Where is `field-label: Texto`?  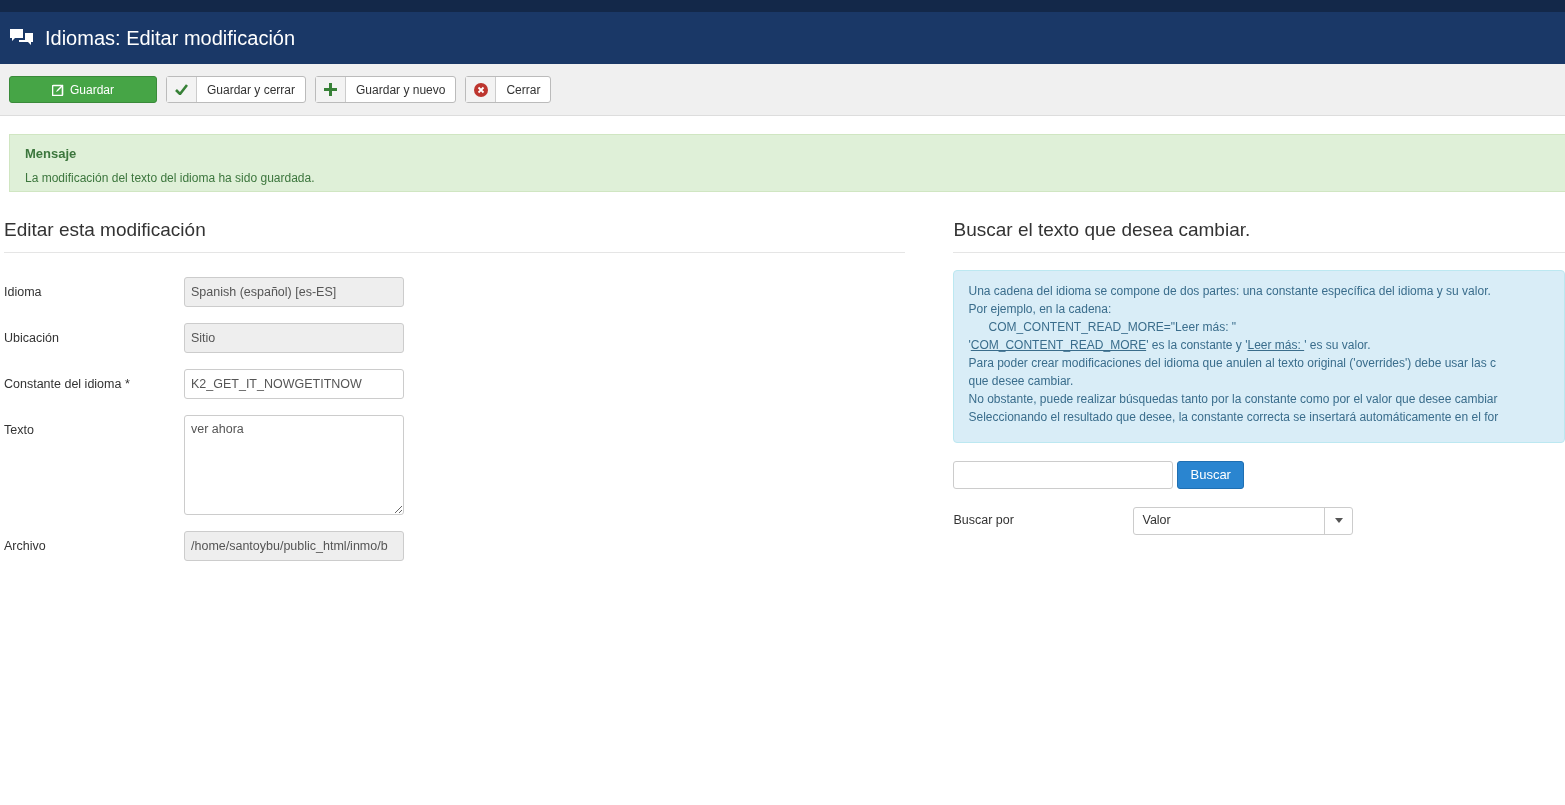 field-label: Texto is located at coordinates (19, 430).